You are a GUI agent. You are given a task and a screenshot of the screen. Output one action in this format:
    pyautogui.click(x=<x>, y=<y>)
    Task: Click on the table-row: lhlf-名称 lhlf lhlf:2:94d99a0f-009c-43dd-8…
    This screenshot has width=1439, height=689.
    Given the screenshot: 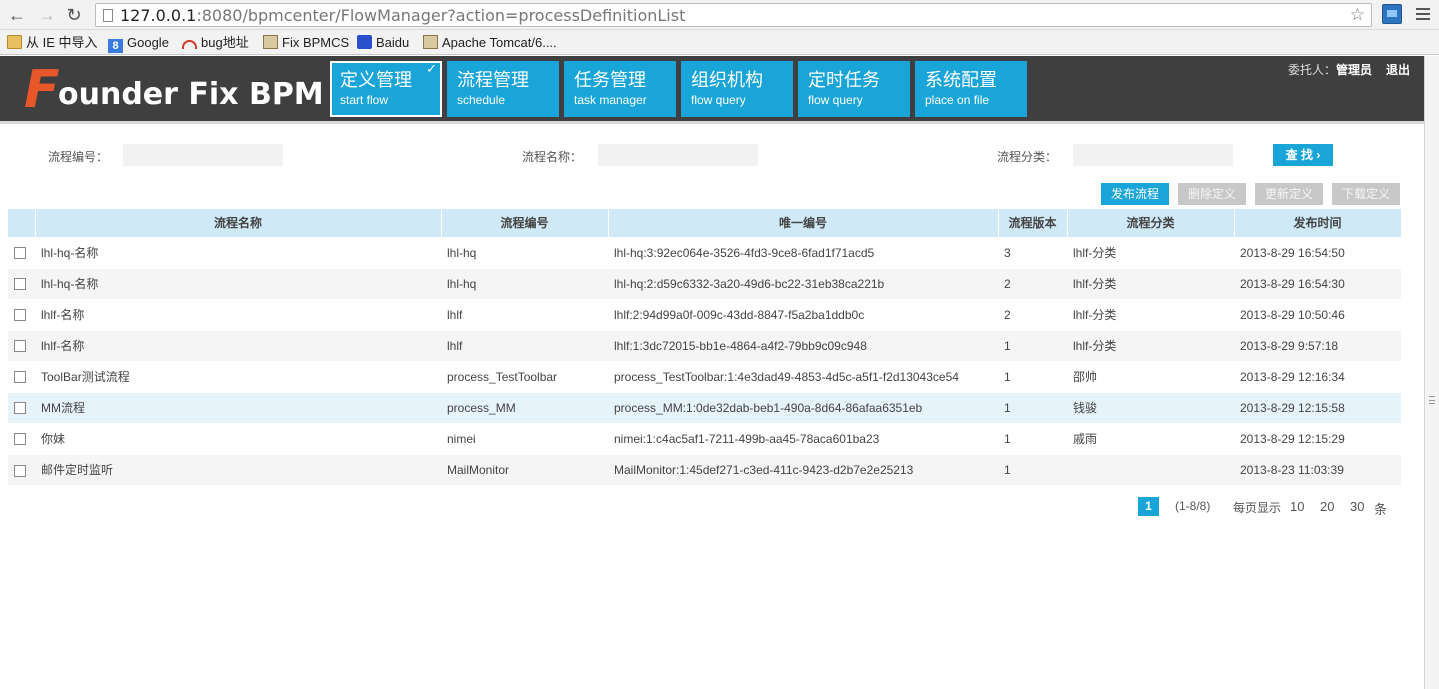 What is the action you would take?
    pyautogui.click(x=704, y=314)
    